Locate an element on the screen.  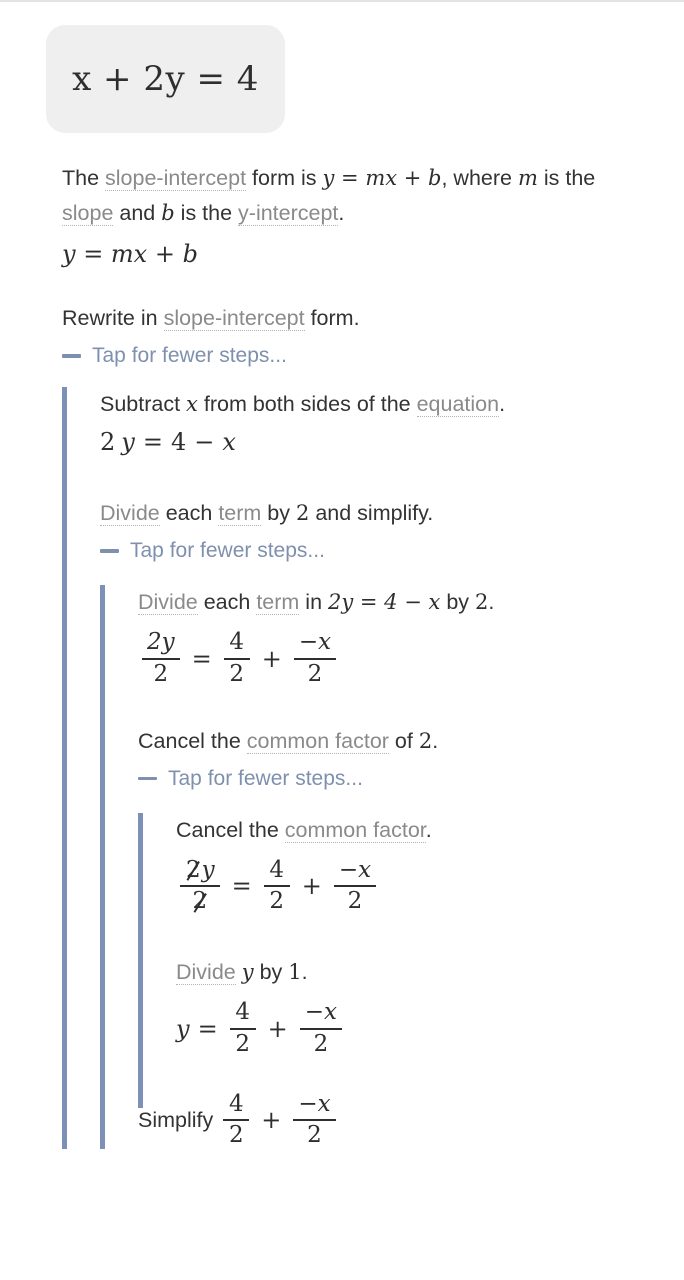
link-term: term is located at coordinates (240, 513).